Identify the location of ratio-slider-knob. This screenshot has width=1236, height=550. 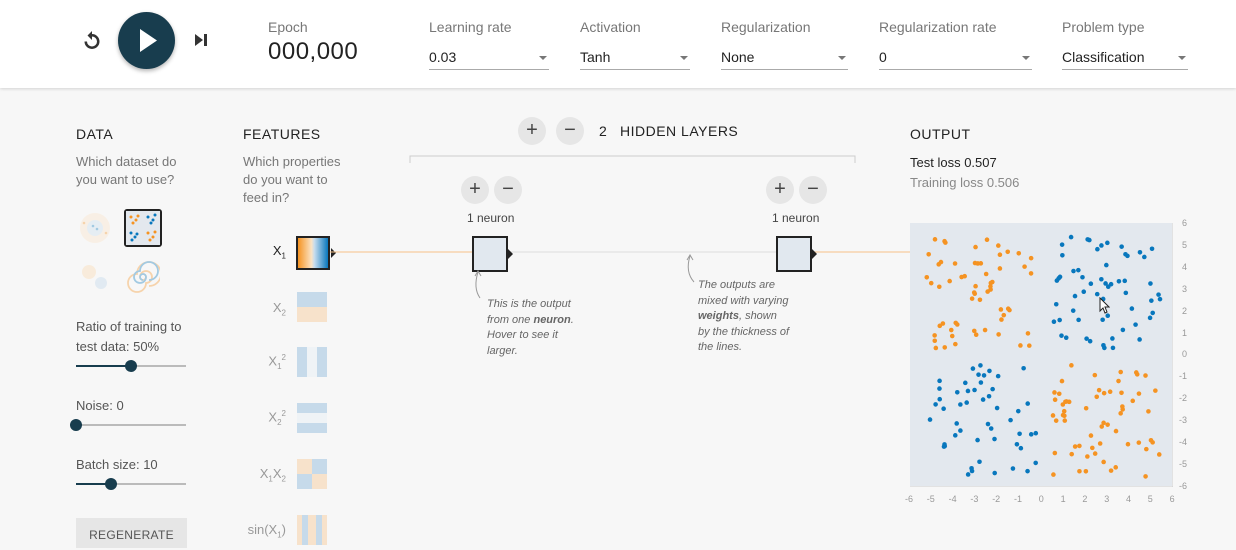
(131, 366).